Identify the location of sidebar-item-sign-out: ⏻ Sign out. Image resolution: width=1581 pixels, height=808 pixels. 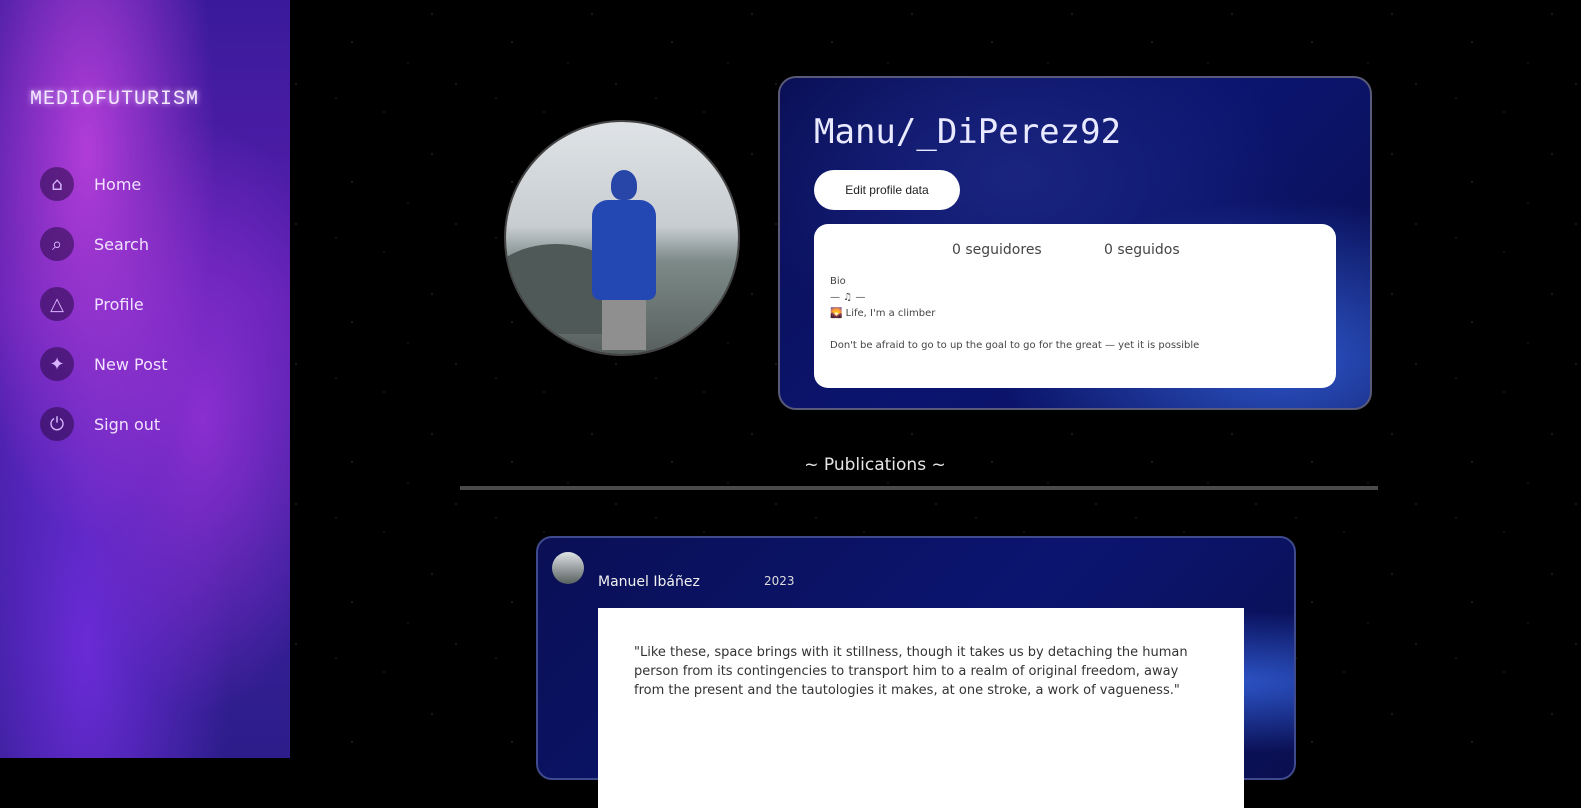
(150, 424).